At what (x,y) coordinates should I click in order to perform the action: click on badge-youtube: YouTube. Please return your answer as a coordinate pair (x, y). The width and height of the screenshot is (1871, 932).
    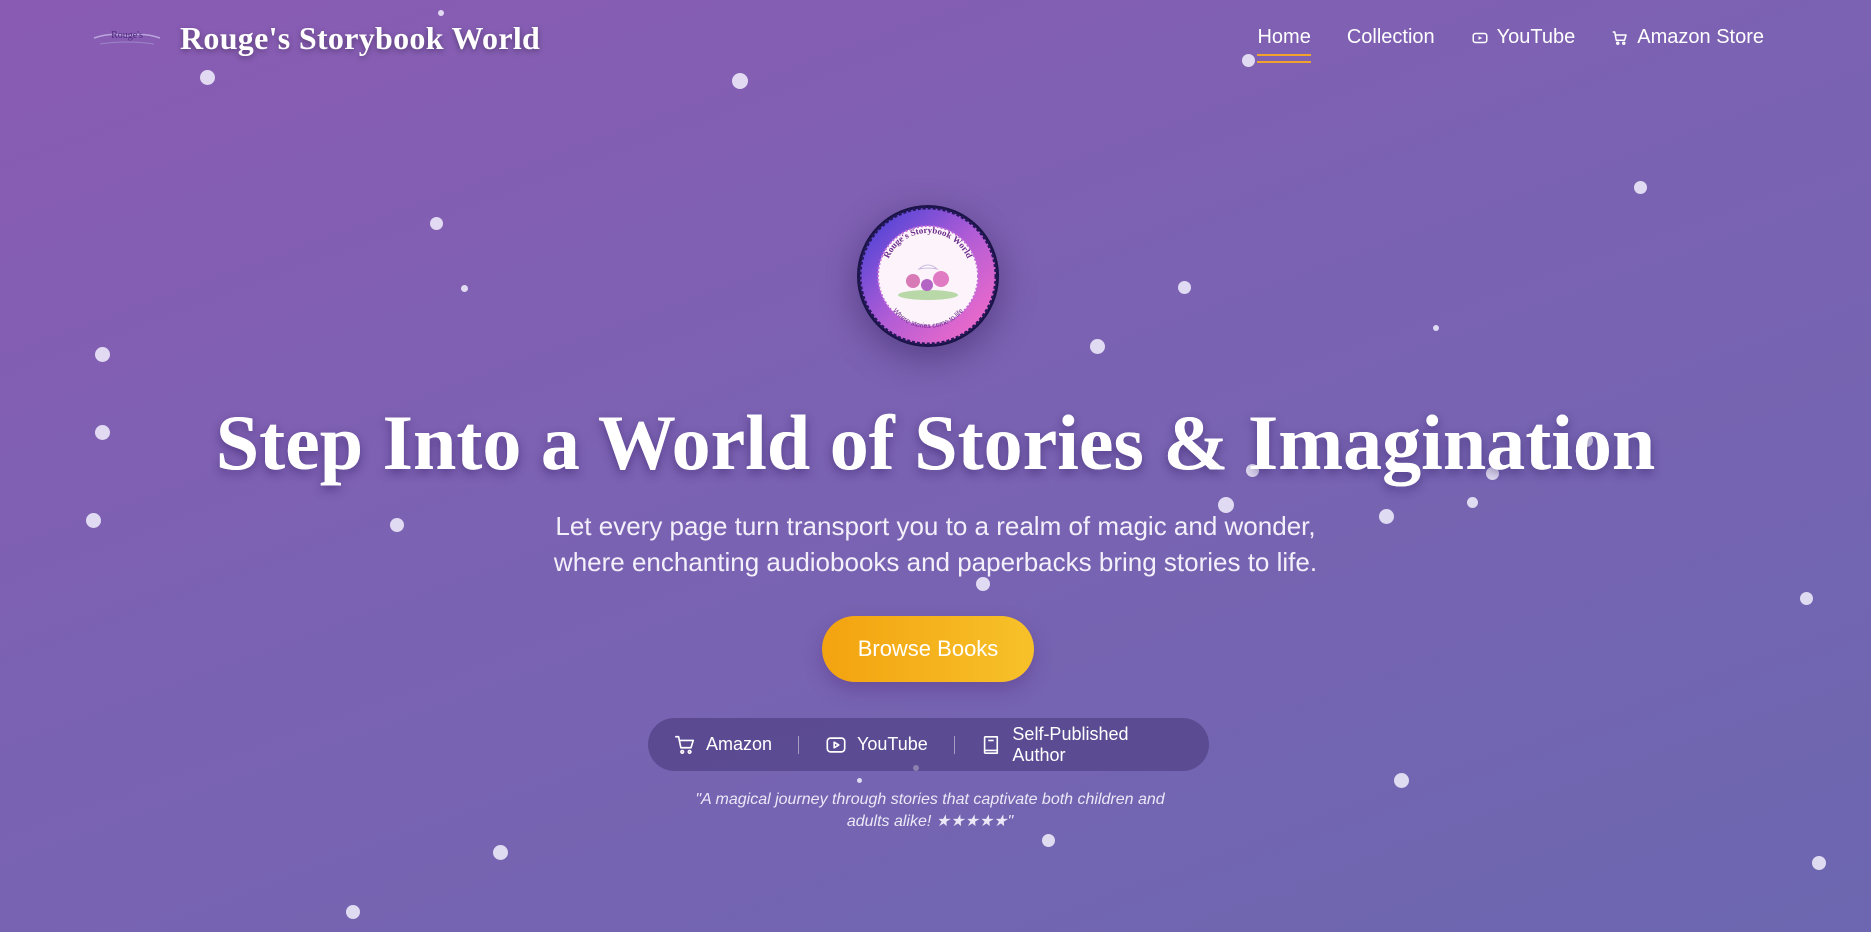
    Looking at the image, I should click on (876, 745).